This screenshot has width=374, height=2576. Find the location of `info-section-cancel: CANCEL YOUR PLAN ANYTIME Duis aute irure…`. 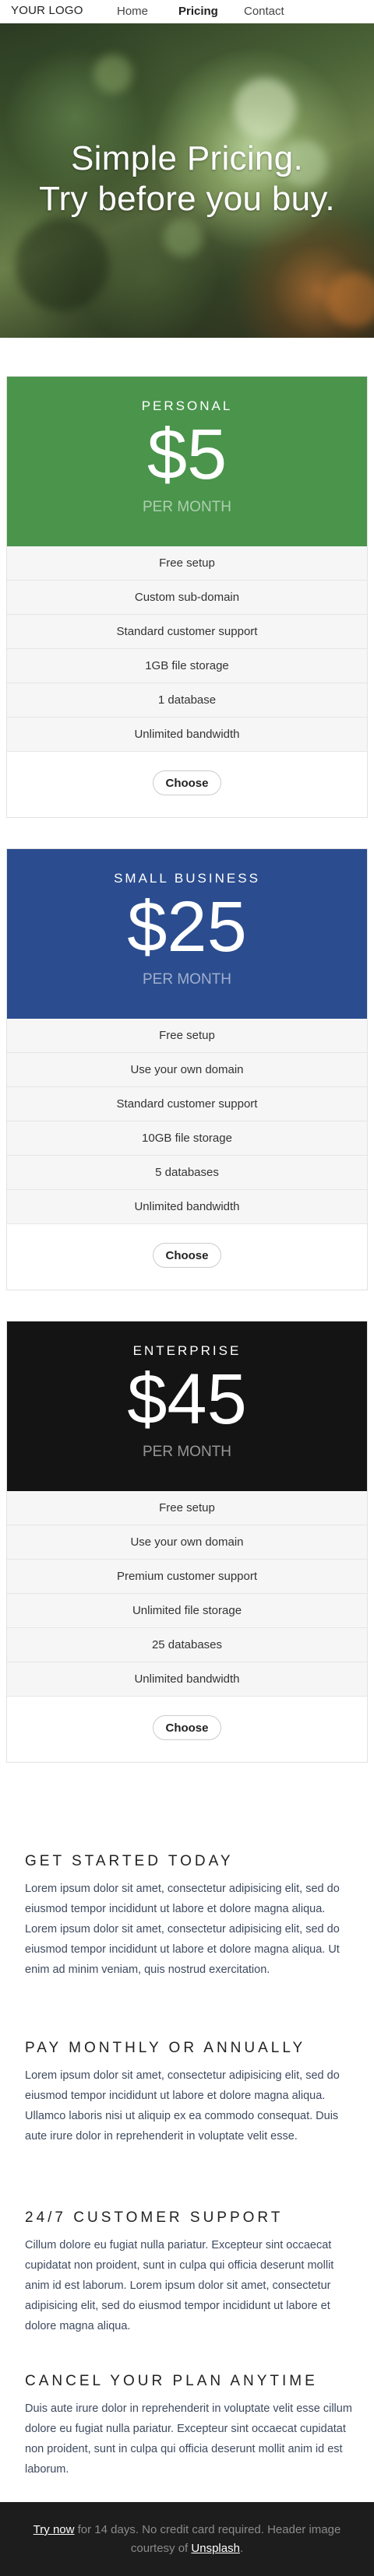

info-section-cancel: CANCEL YOUR PLAN ANYTIME Duis aute irure… is located at coordinates (188, 2425).